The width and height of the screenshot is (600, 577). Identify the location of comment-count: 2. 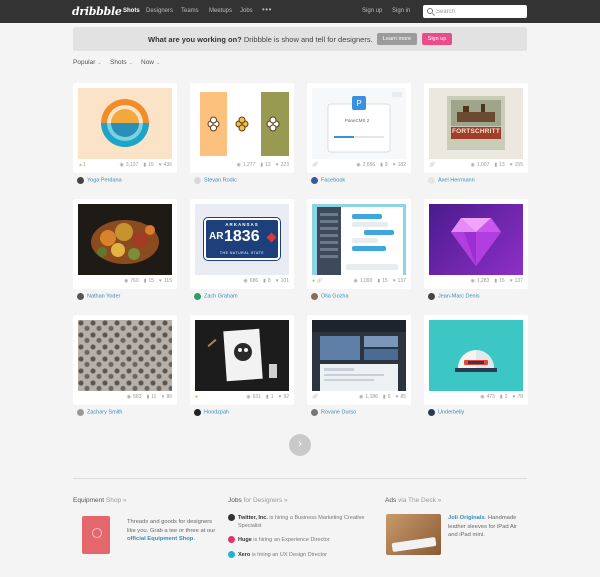
(506, 397).